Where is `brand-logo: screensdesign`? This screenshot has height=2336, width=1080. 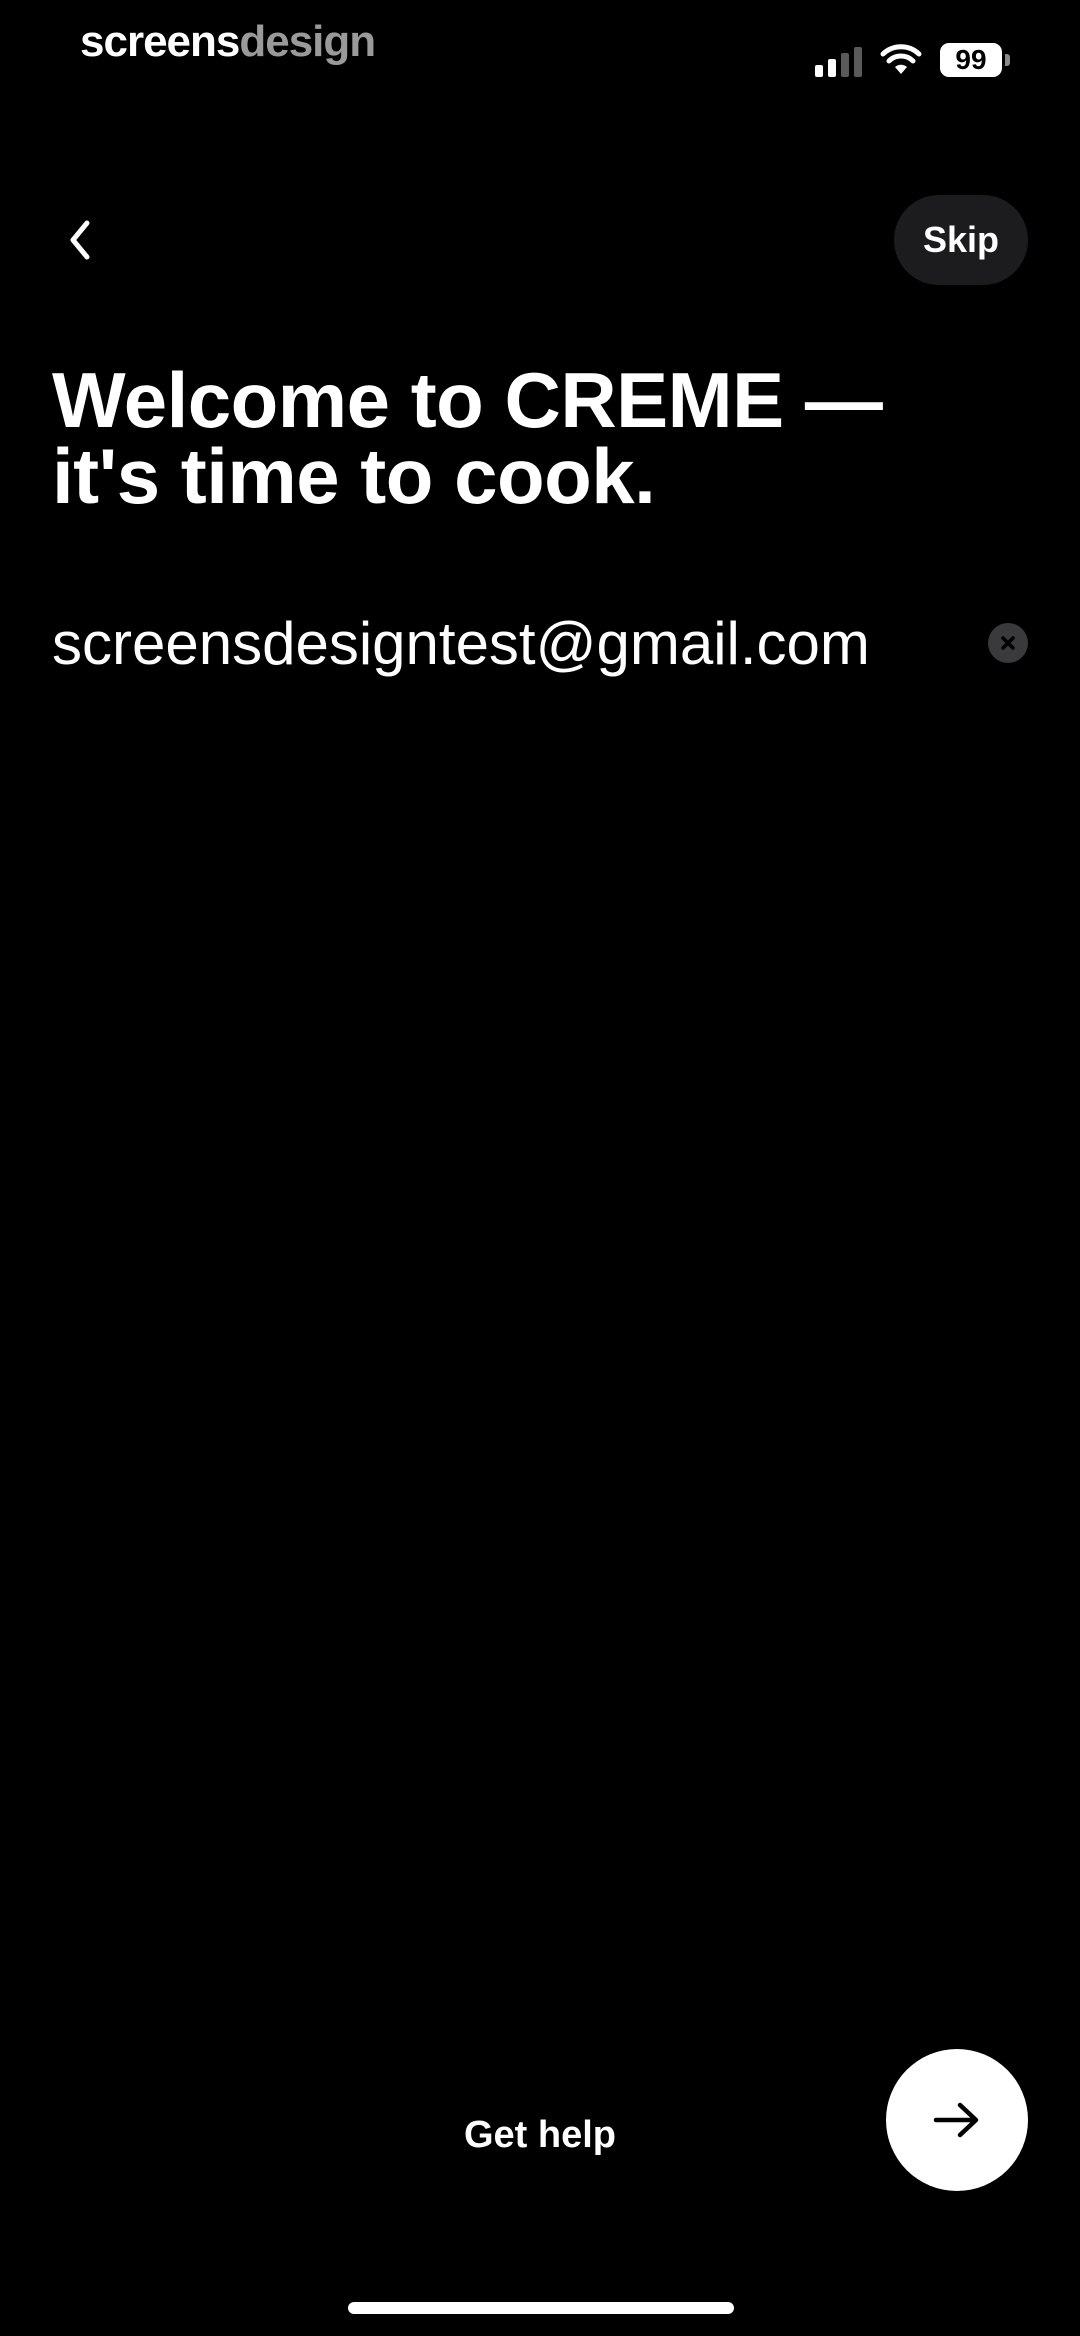 brand-logo: screensdesign is located at coordinates (228, 41).